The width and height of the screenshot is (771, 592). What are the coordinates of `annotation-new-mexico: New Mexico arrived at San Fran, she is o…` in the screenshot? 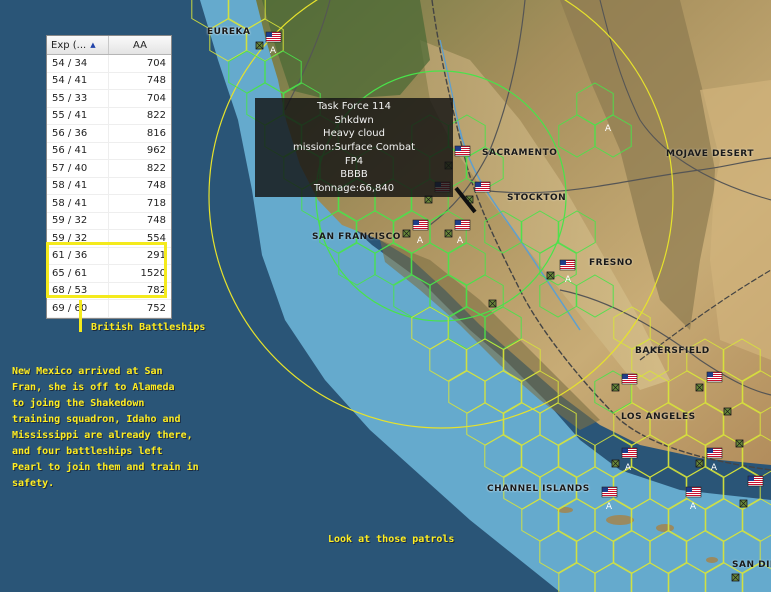 It's located at (105, 427).